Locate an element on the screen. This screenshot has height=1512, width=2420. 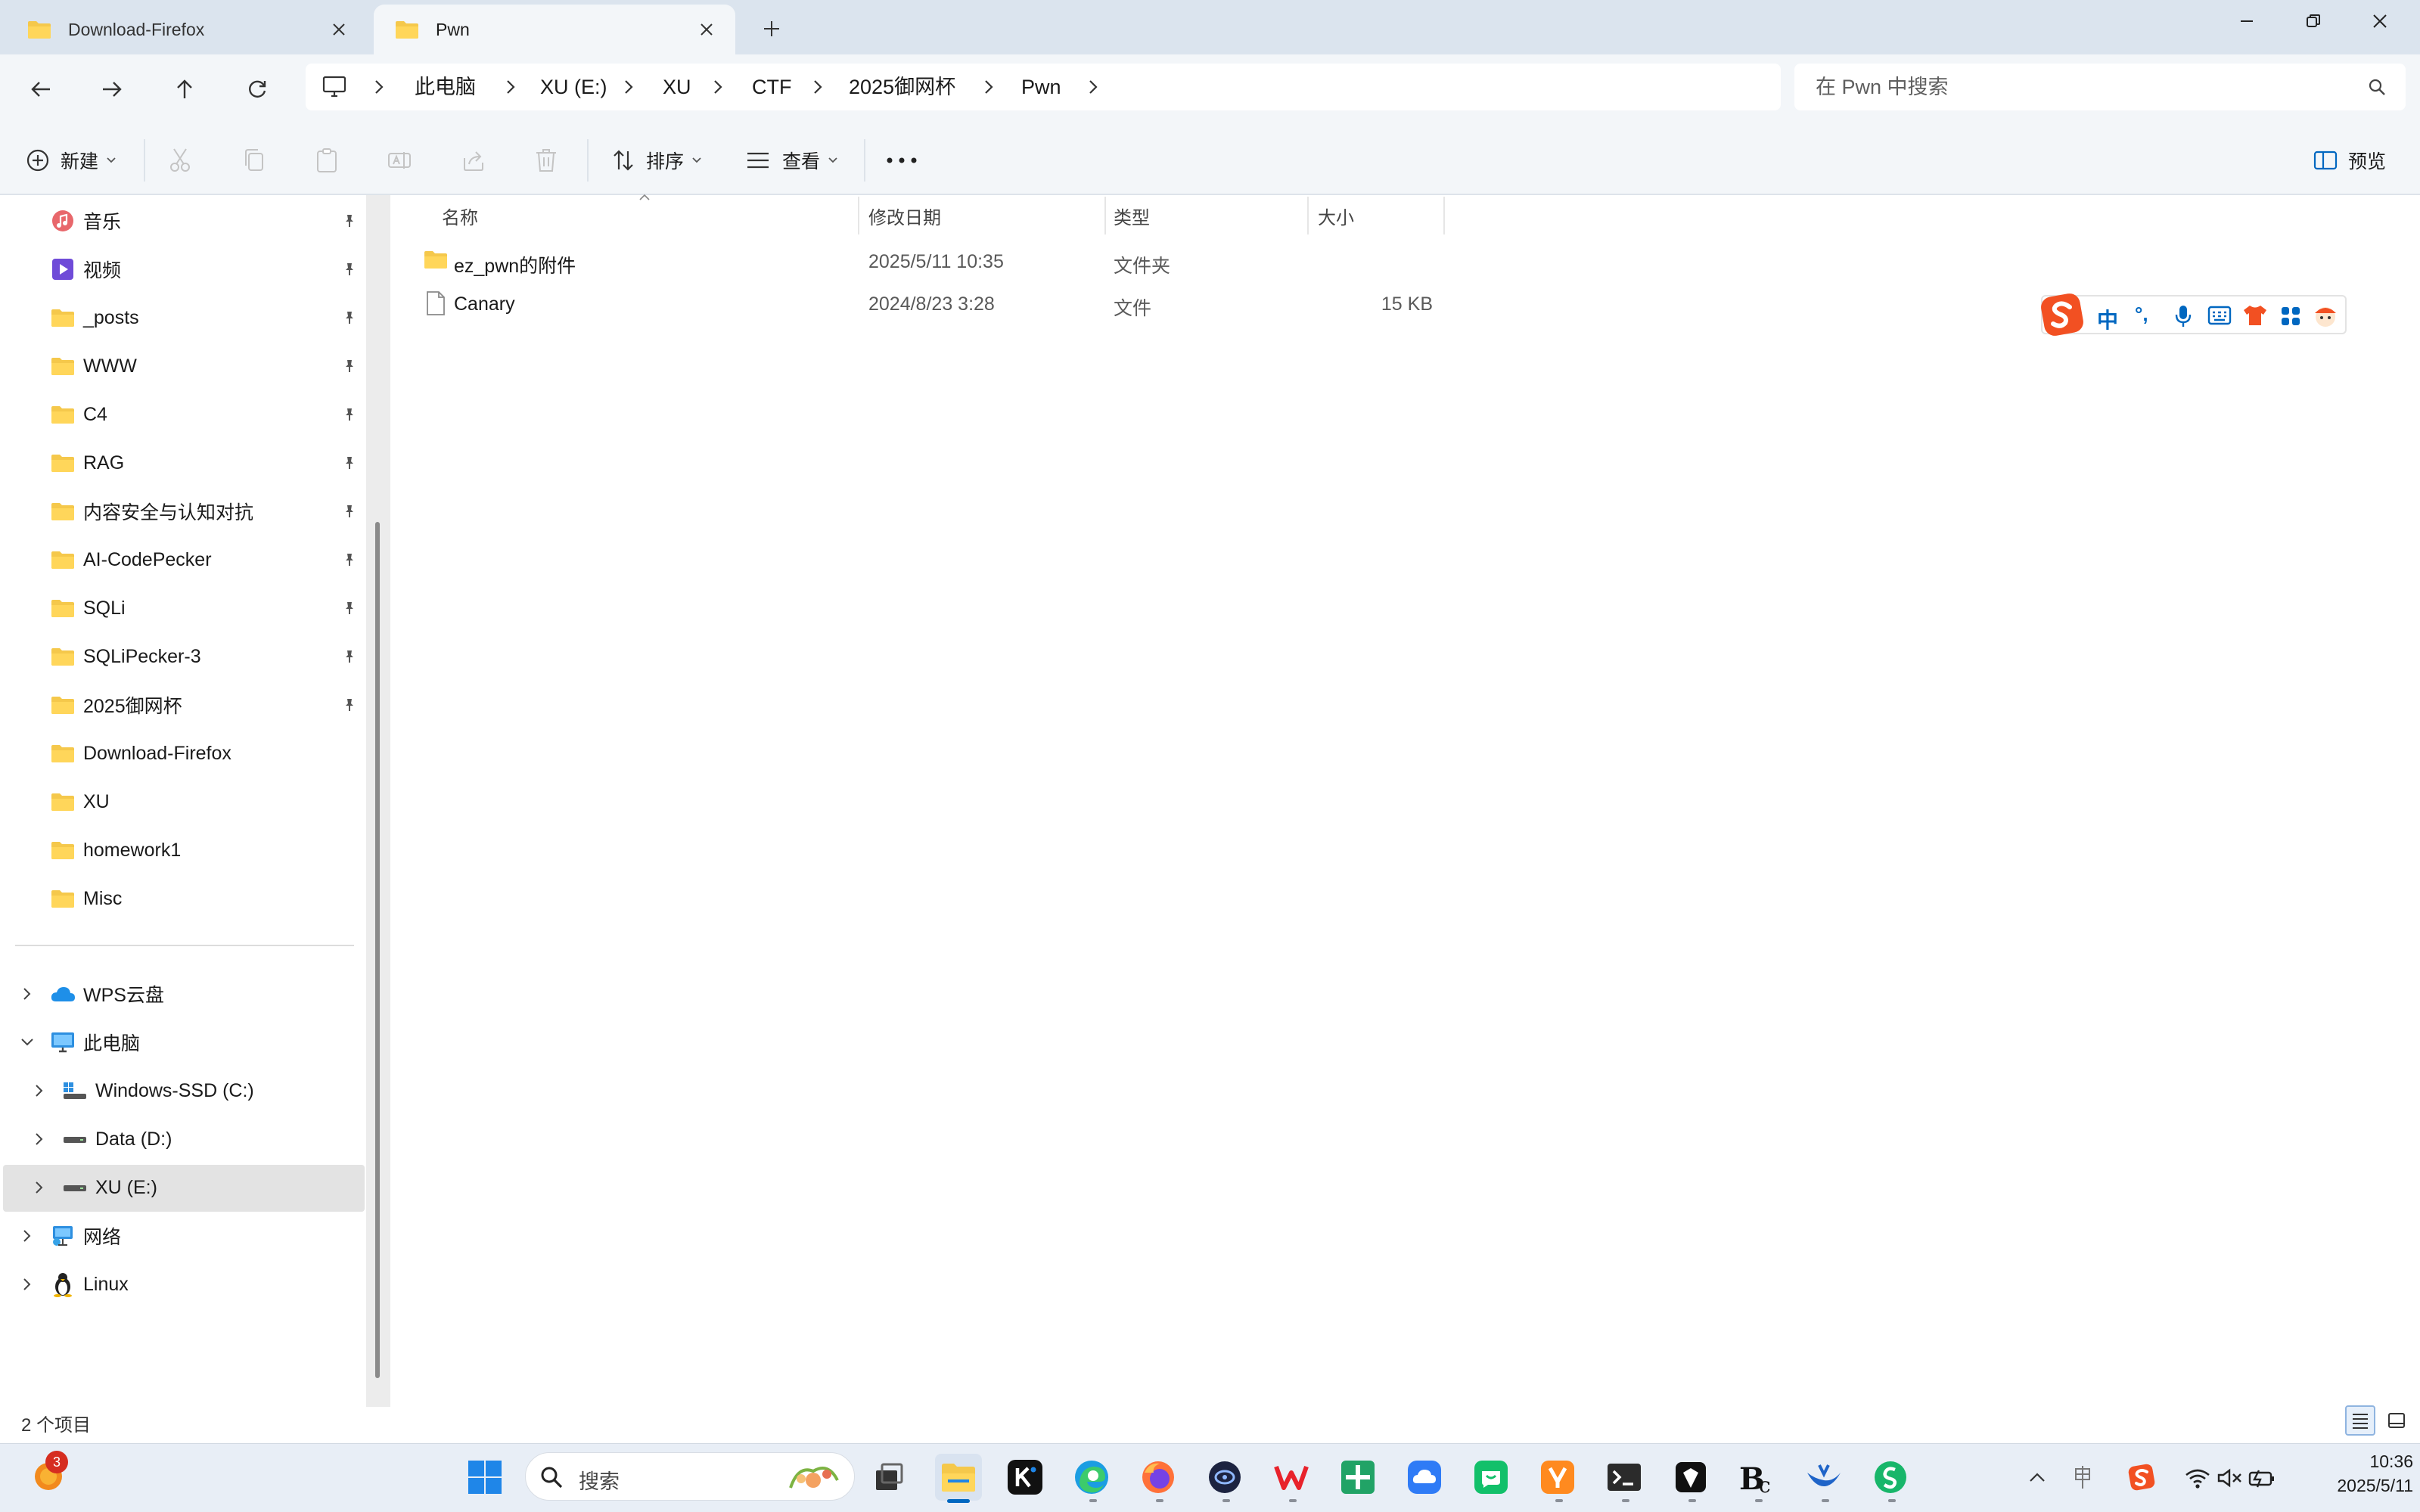
column-header-date: 修改日期 is located at coordinates (905, 216).